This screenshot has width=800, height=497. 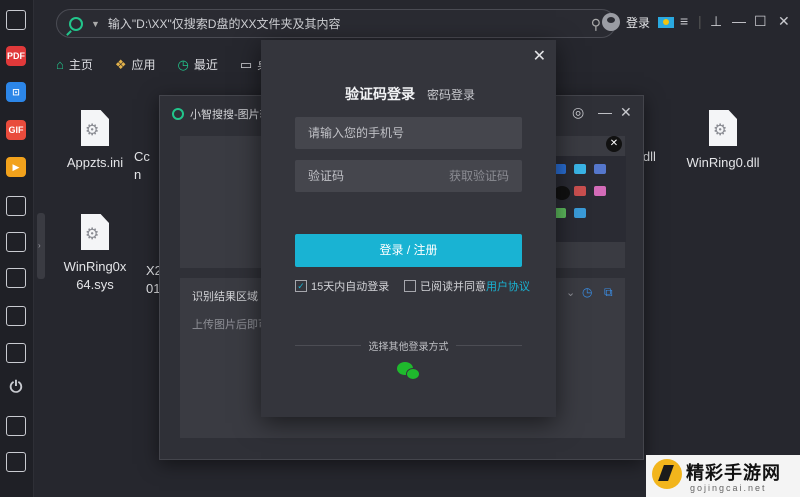 What do you see at coordinates (120, 64) in the screenshot?
I see `apps-icon: ❖` at bounding box center [120, 64].